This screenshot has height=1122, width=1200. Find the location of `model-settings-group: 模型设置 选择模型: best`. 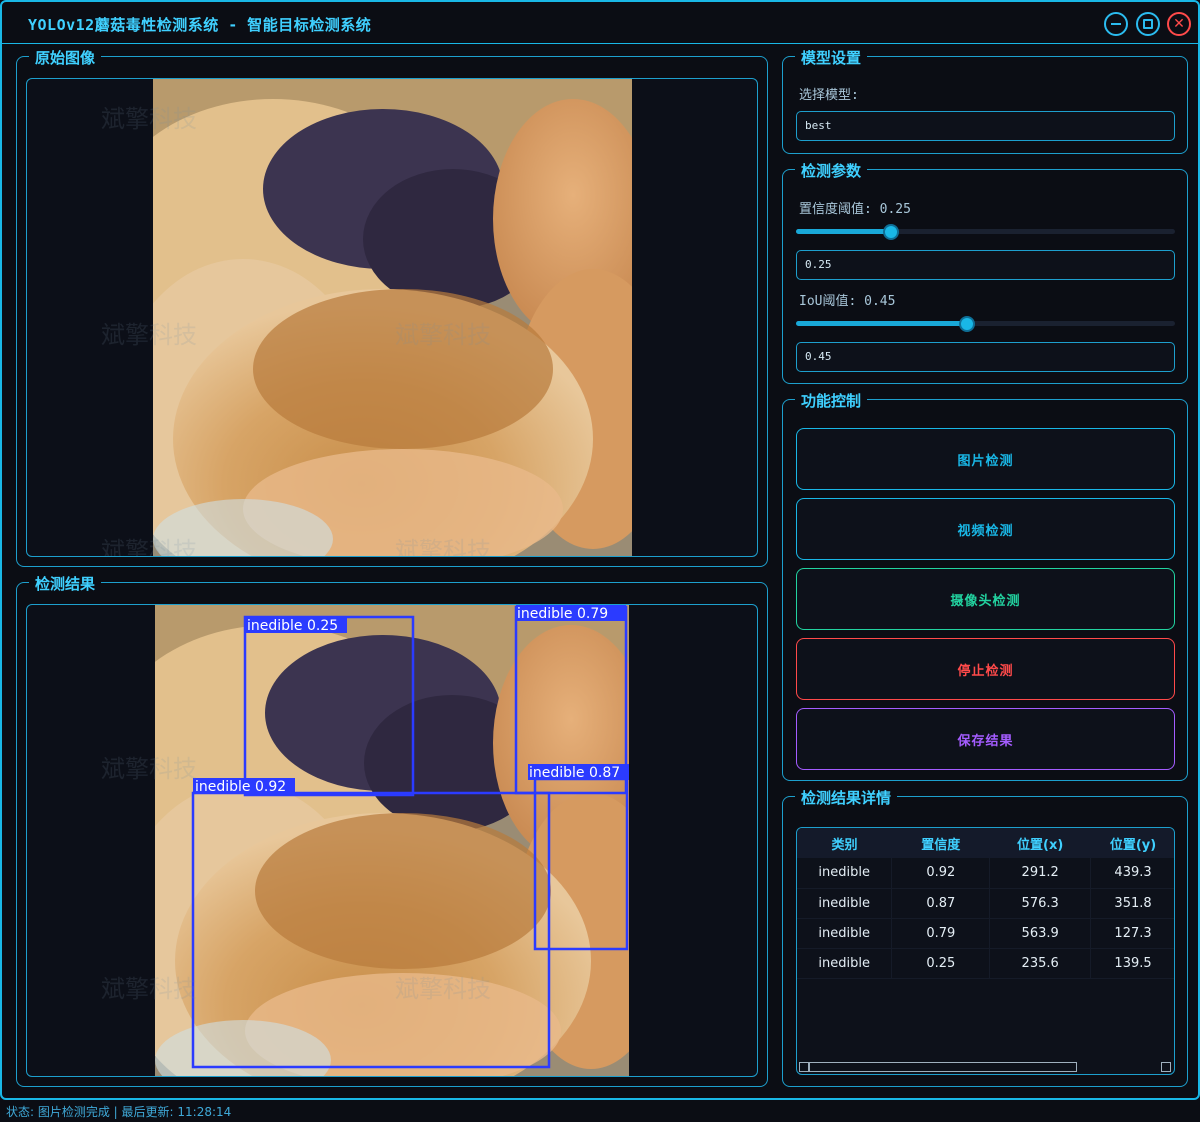

model-settings-group: 模型设置 选择模型: best is located at coordinates (985, 100).